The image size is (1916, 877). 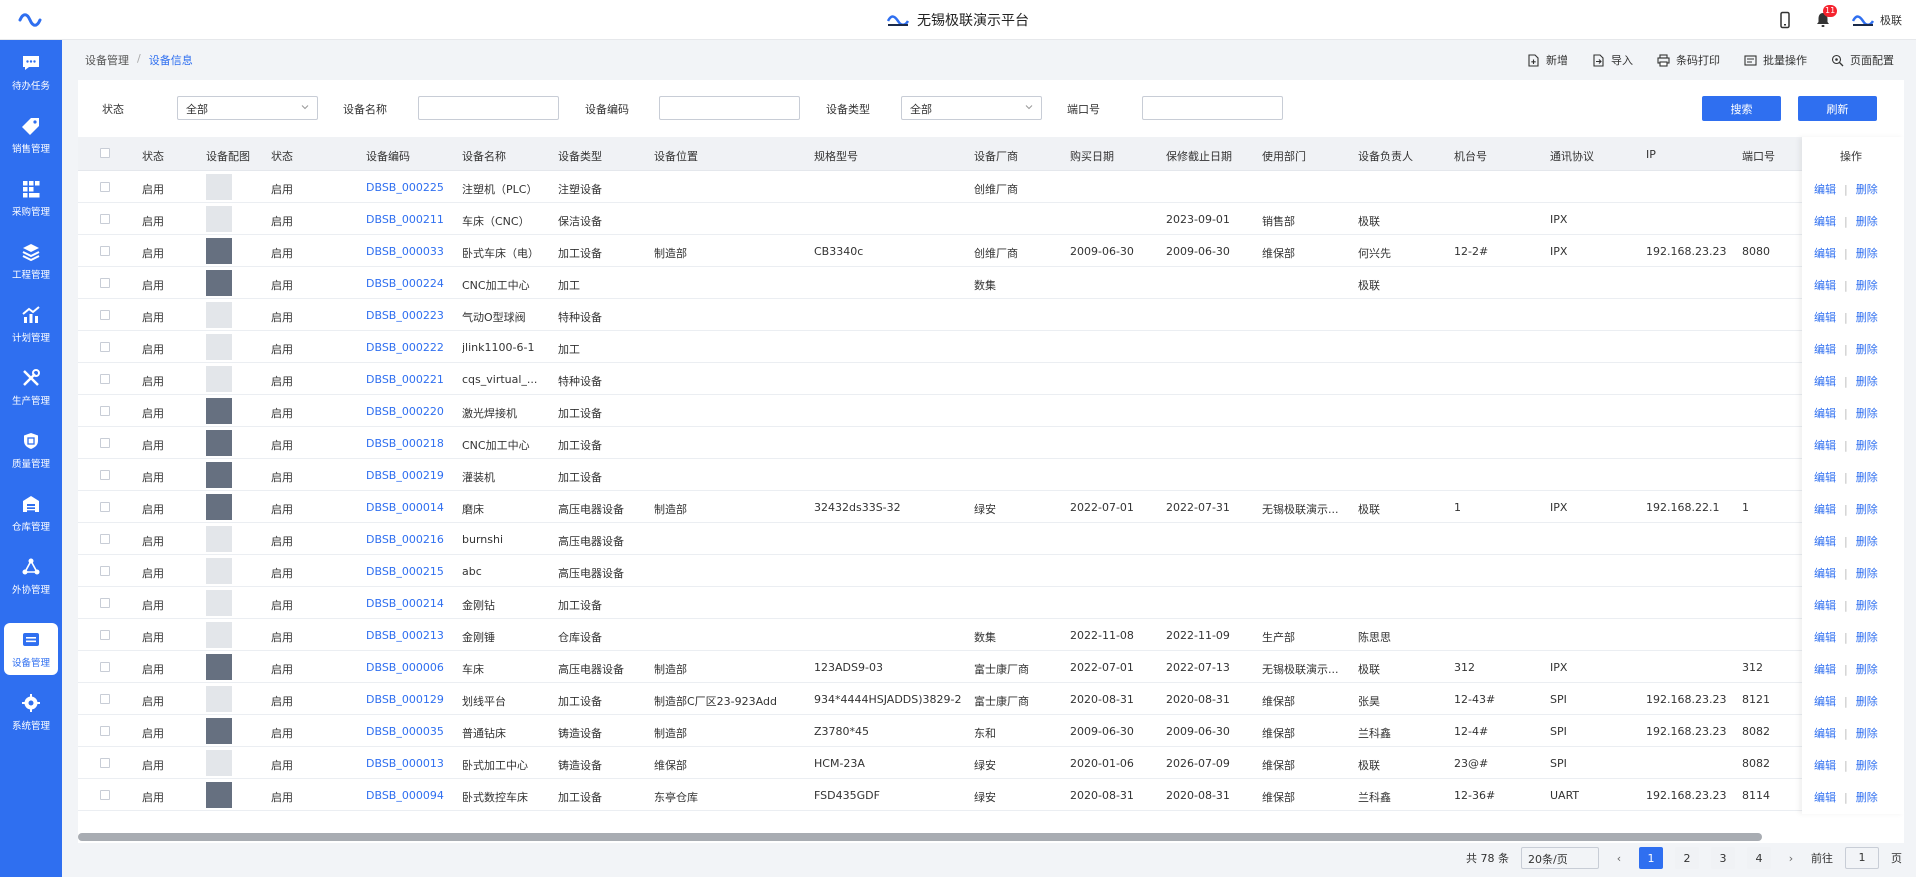 What do you see at coordinates (729, 108) in the screenshot?
I see `device-code-input` at bounding box center [729, 108].